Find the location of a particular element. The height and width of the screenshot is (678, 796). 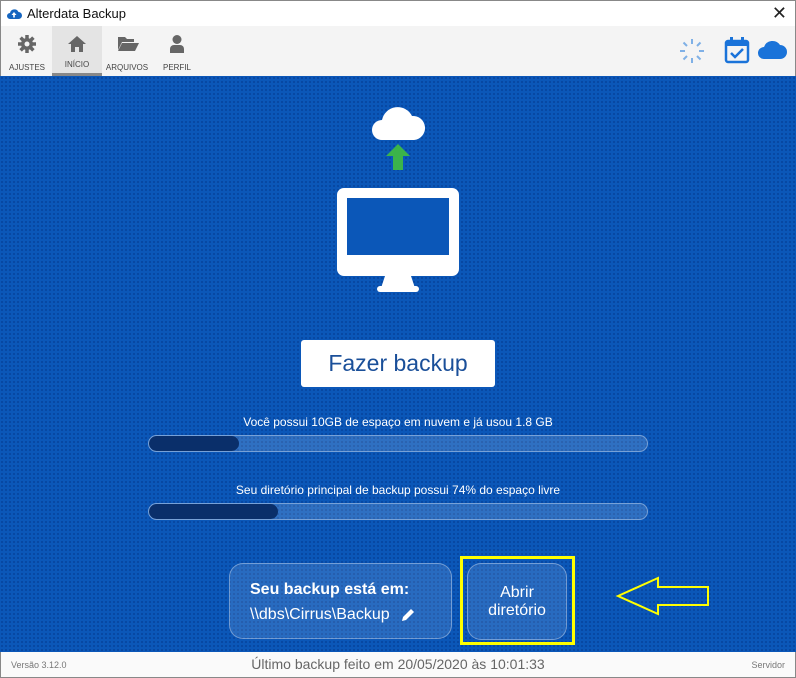

toolbar: AJUSTES INÍCIO ARQUIVOS PERFIL is located at coordinates (398, 51).